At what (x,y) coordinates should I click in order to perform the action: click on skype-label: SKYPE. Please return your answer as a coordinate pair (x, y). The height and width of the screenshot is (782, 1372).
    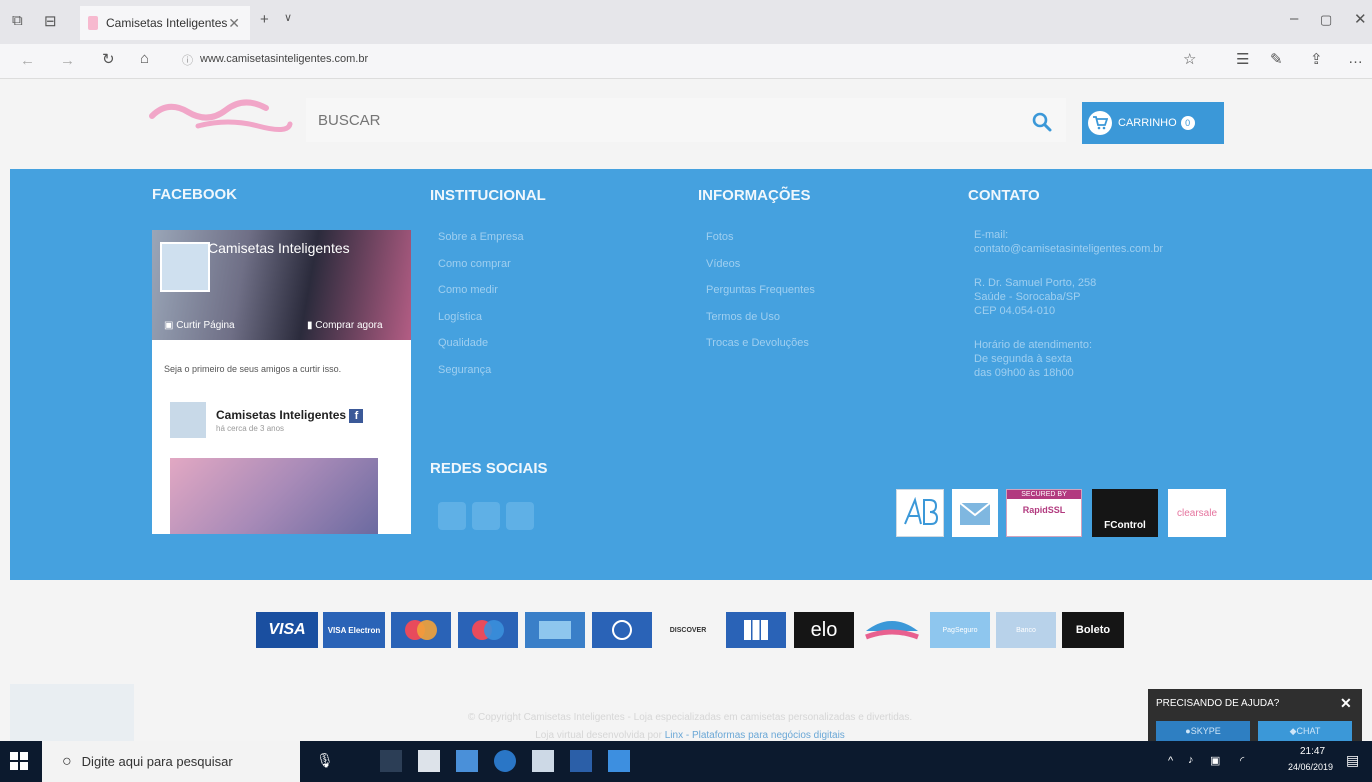
    Looking at the image, I should click on (1205, 731).